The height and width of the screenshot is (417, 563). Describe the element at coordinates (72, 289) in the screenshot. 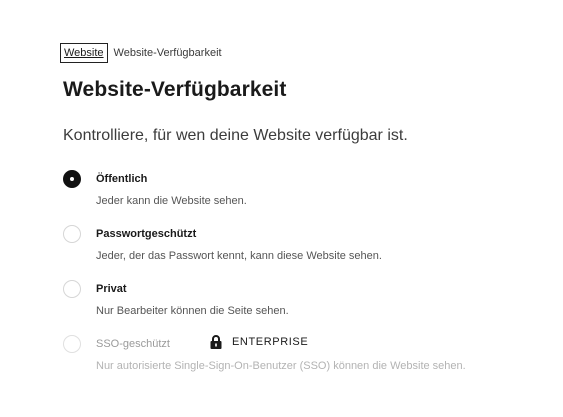

I see `radio-private` at that location.